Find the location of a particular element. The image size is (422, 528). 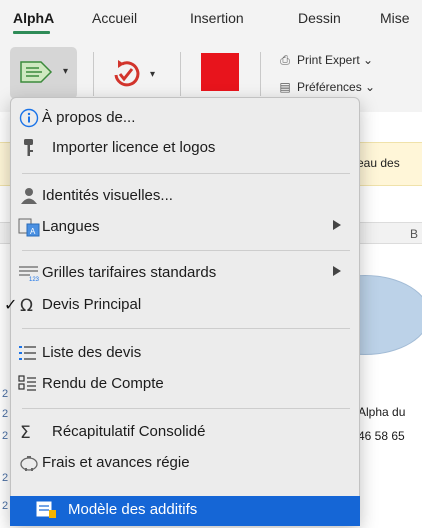

omega-icon: Ω is located at coordinates (26, 305).